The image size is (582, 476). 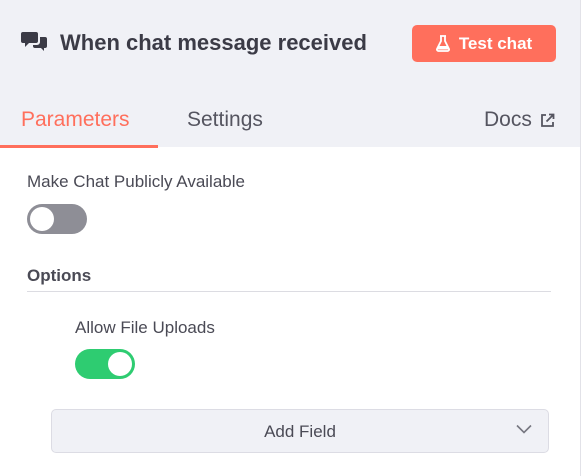 I want to click on external-link-icon, so click(x=547, y=120).